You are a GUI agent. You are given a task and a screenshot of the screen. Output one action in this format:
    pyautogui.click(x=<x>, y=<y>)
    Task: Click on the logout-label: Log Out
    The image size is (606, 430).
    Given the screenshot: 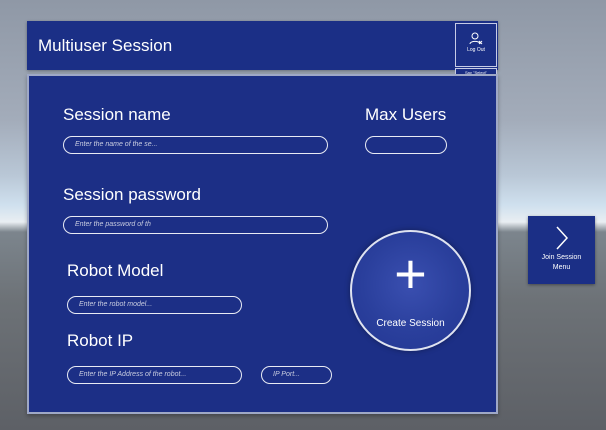 What is the action you would take?
    pyautogui.click(x=476, y=50)
    